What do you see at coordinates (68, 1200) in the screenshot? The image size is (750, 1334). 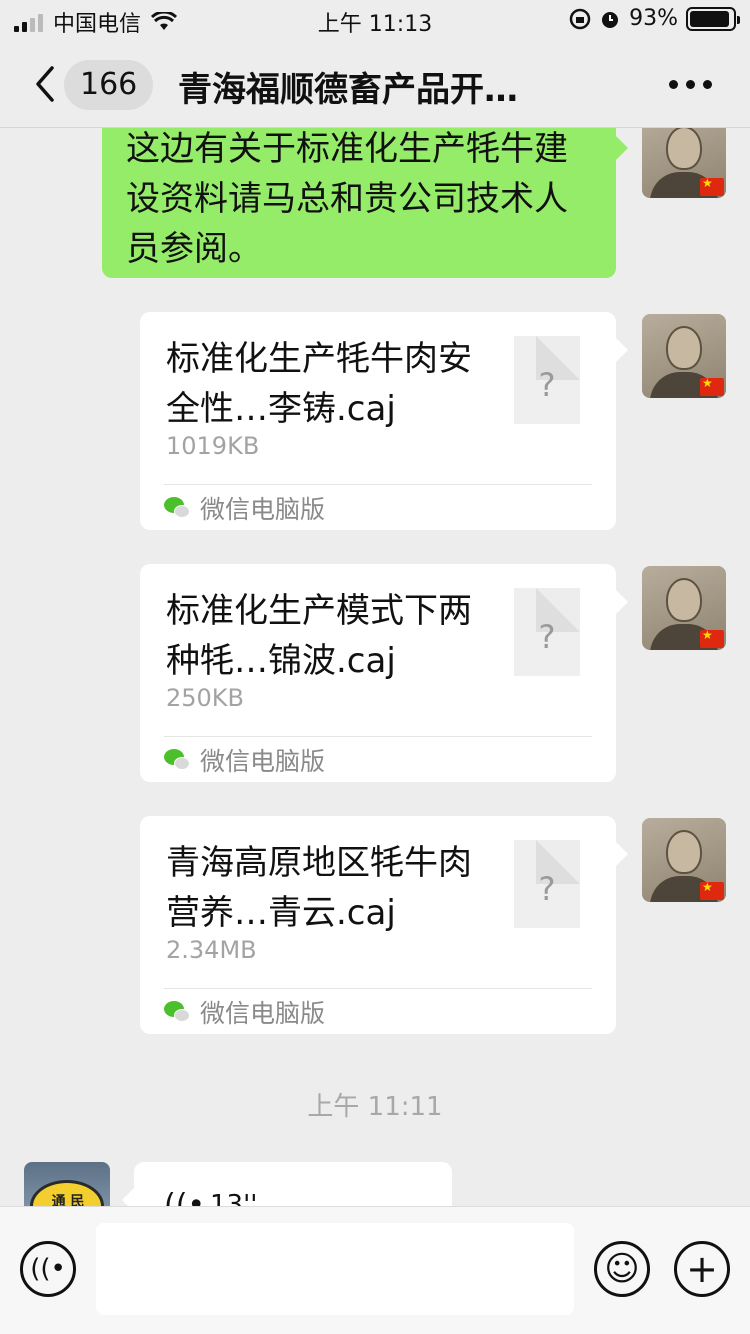 I see `avatar-logo-text: 通 民` at bounding box center [68, 1200].